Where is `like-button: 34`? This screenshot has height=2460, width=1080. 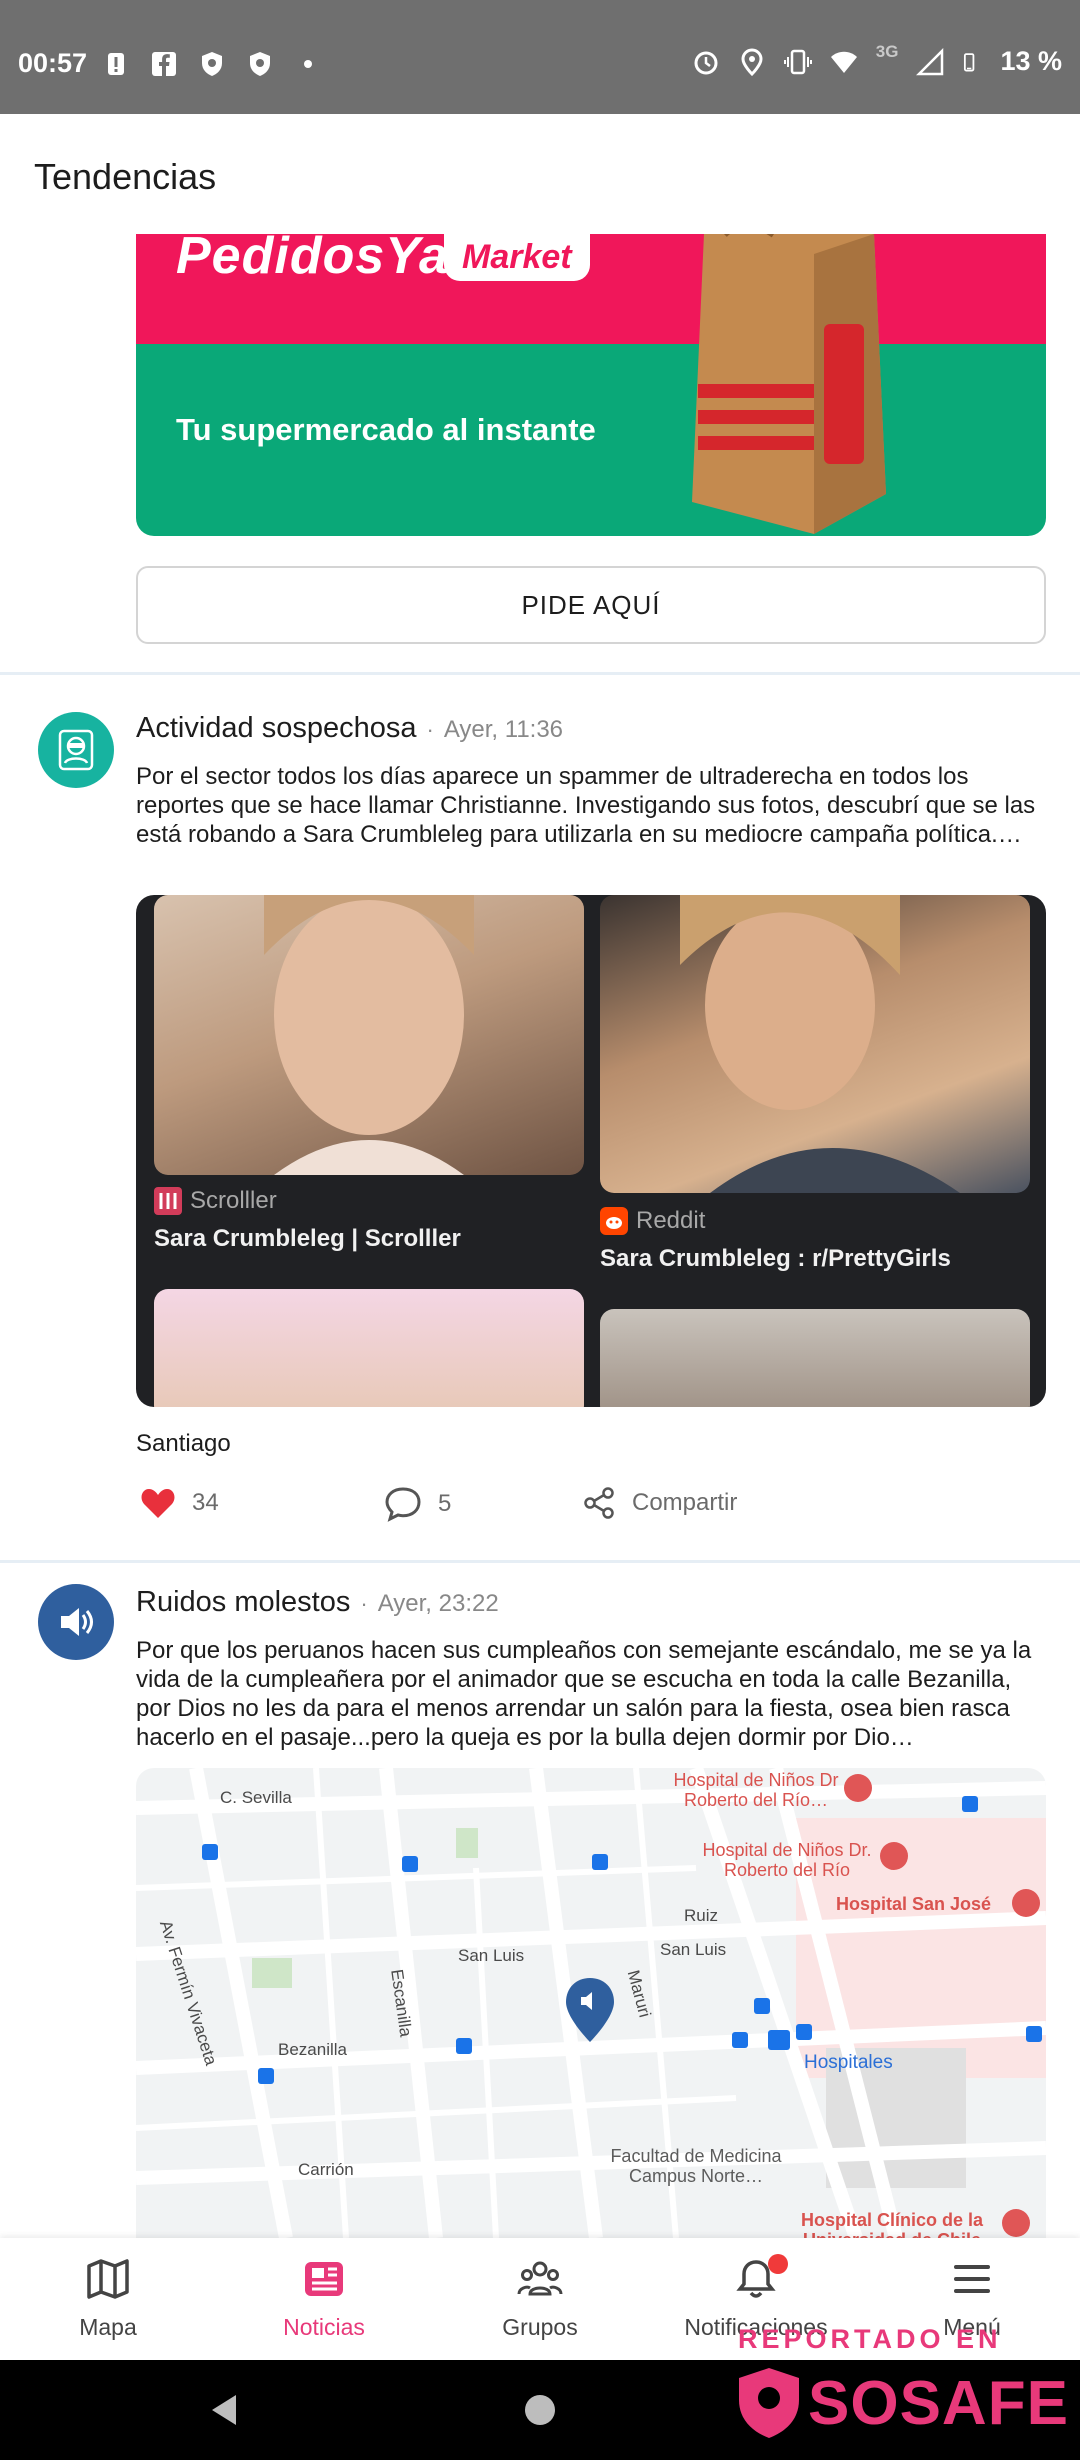
like-button: 34 is located at coordinates (179, 1503).